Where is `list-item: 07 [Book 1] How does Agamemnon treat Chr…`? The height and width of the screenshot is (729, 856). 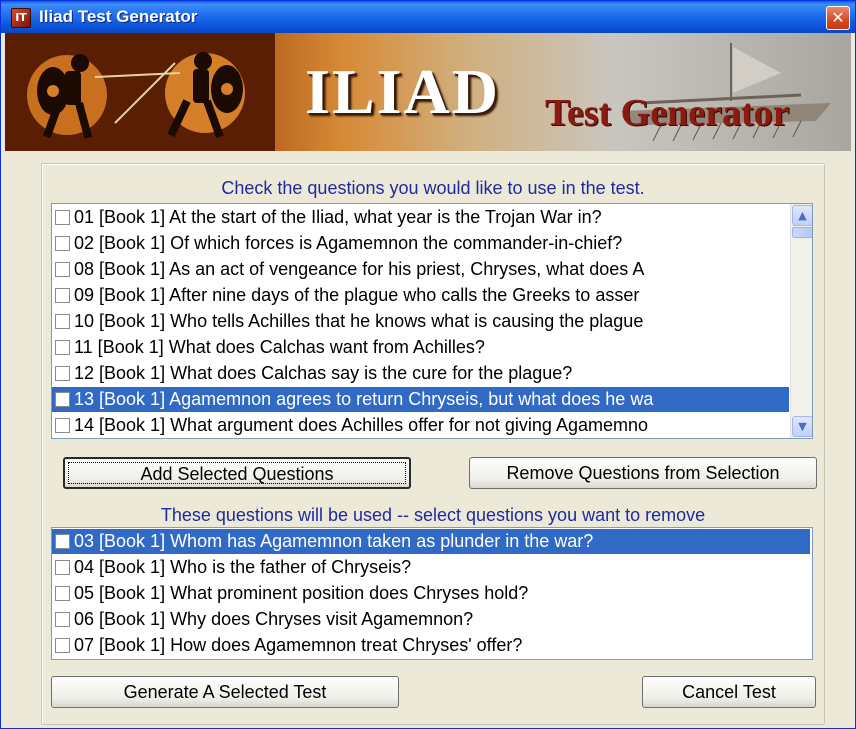
list-item: 07 [Book 1] How does Agamemnon treat Chr… is located at coordinates (431, 645).